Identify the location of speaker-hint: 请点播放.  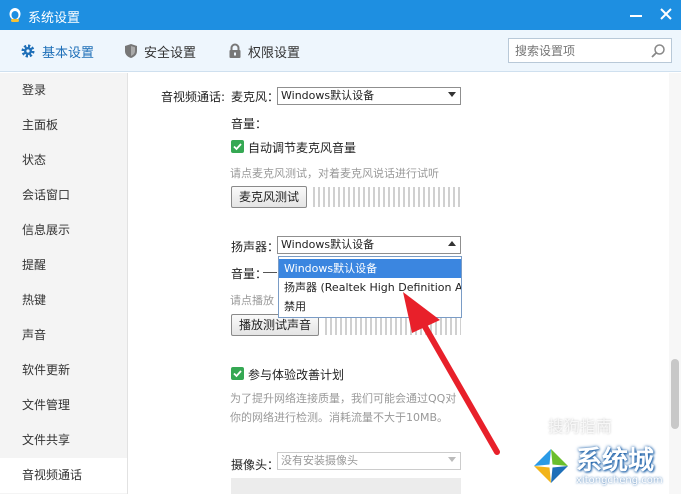
(252, 300).